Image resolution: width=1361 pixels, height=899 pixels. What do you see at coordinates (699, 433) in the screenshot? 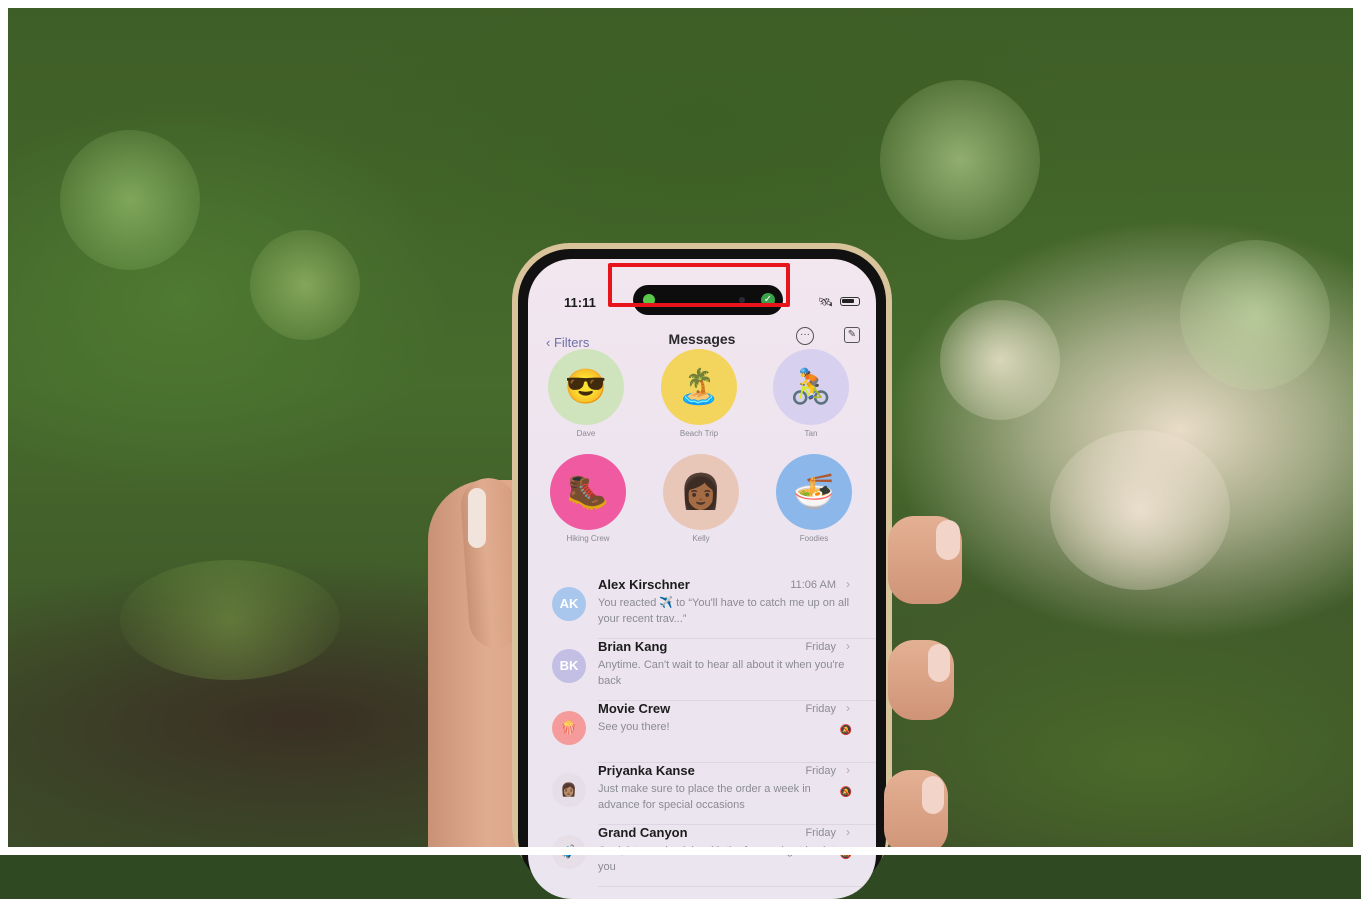
I see `pinned-label: Beach Trip` at bounding box center [699, 433].